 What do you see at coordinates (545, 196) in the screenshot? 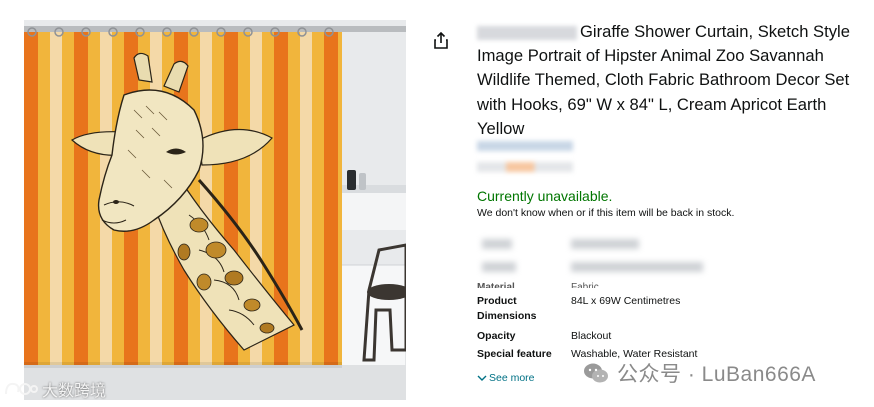
I see `availability-status: Currently unavailable.` at bounding box center [545, 196].